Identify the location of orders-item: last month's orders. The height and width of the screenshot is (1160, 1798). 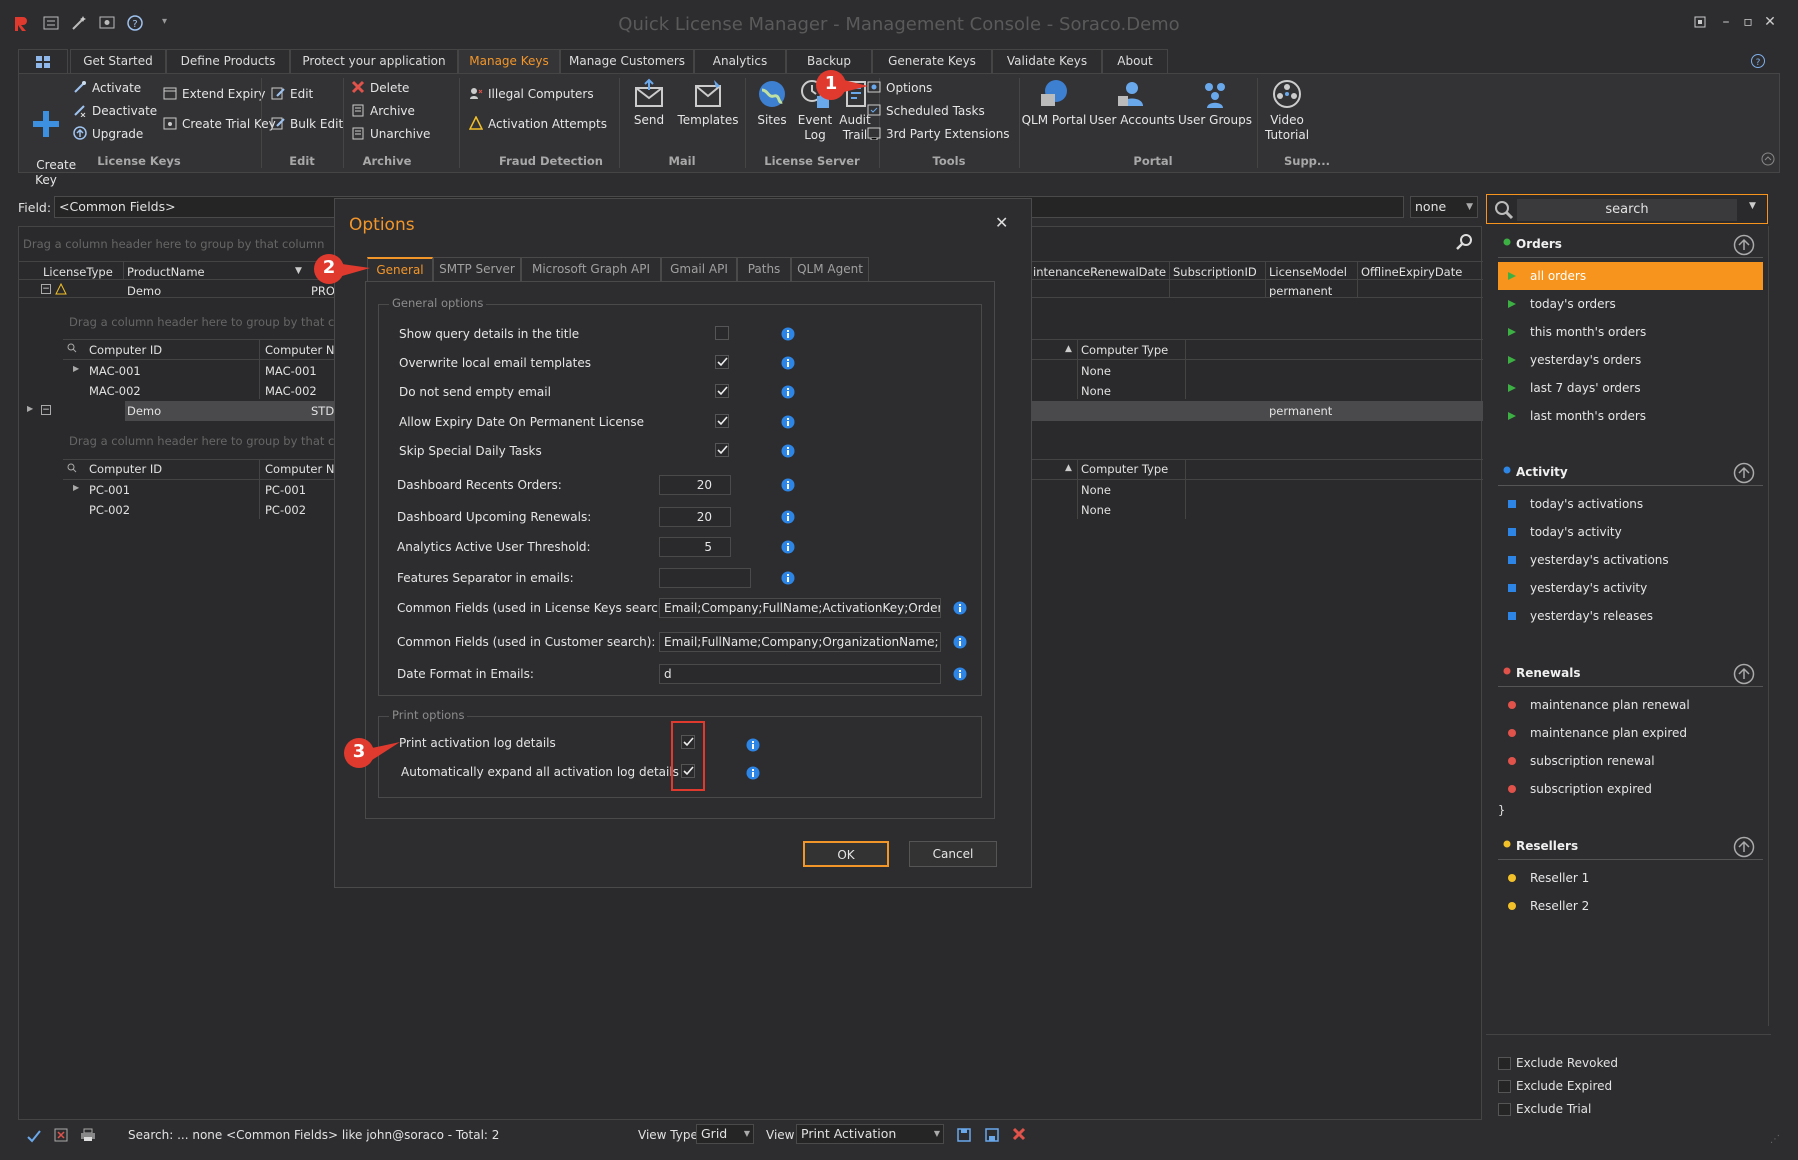
(1630, 416).